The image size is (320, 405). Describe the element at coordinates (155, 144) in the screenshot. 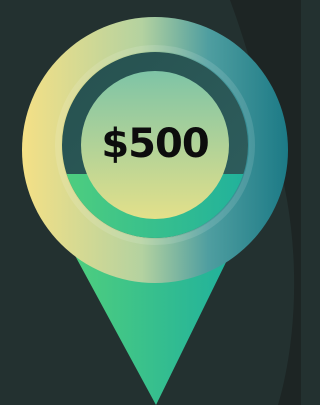

I see `price-label: $500` at that location.